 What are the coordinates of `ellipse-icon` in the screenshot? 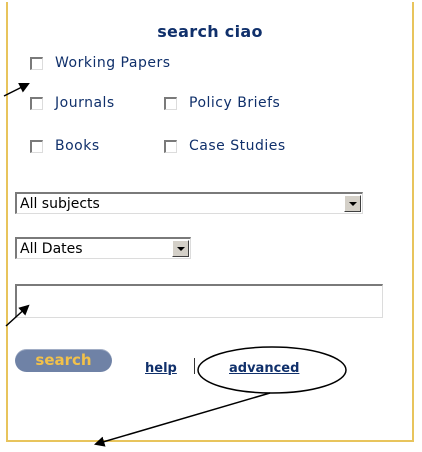 It's located at (272, 370).